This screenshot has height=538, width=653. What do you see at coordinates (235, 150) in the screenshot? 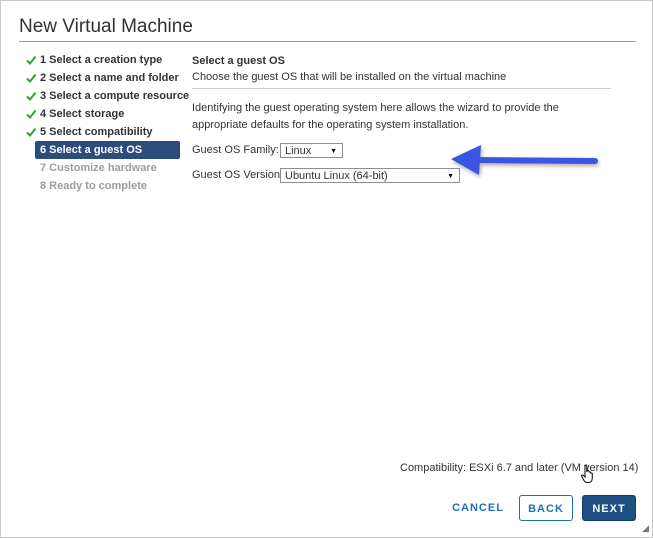
I see `os-family-label: Guest OS Family:` at bounding box center [235, 150].